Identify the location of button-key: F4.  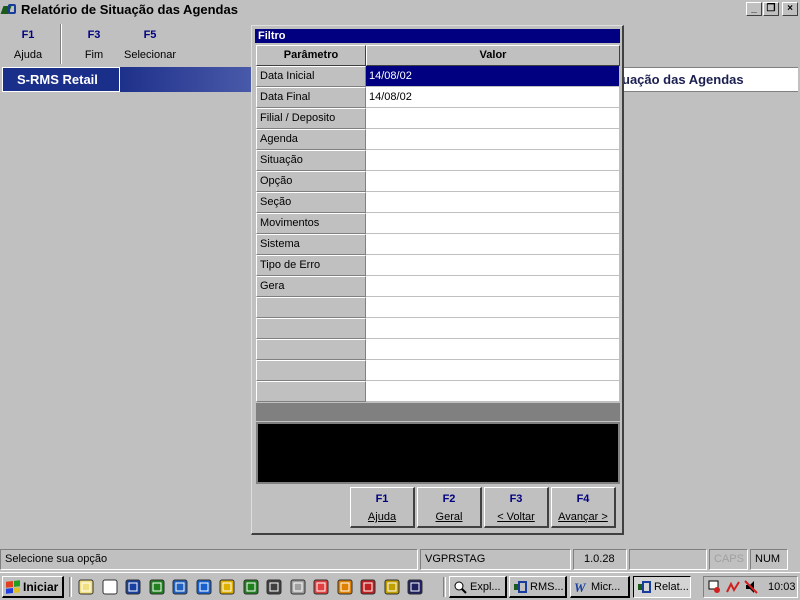
(583, 499).